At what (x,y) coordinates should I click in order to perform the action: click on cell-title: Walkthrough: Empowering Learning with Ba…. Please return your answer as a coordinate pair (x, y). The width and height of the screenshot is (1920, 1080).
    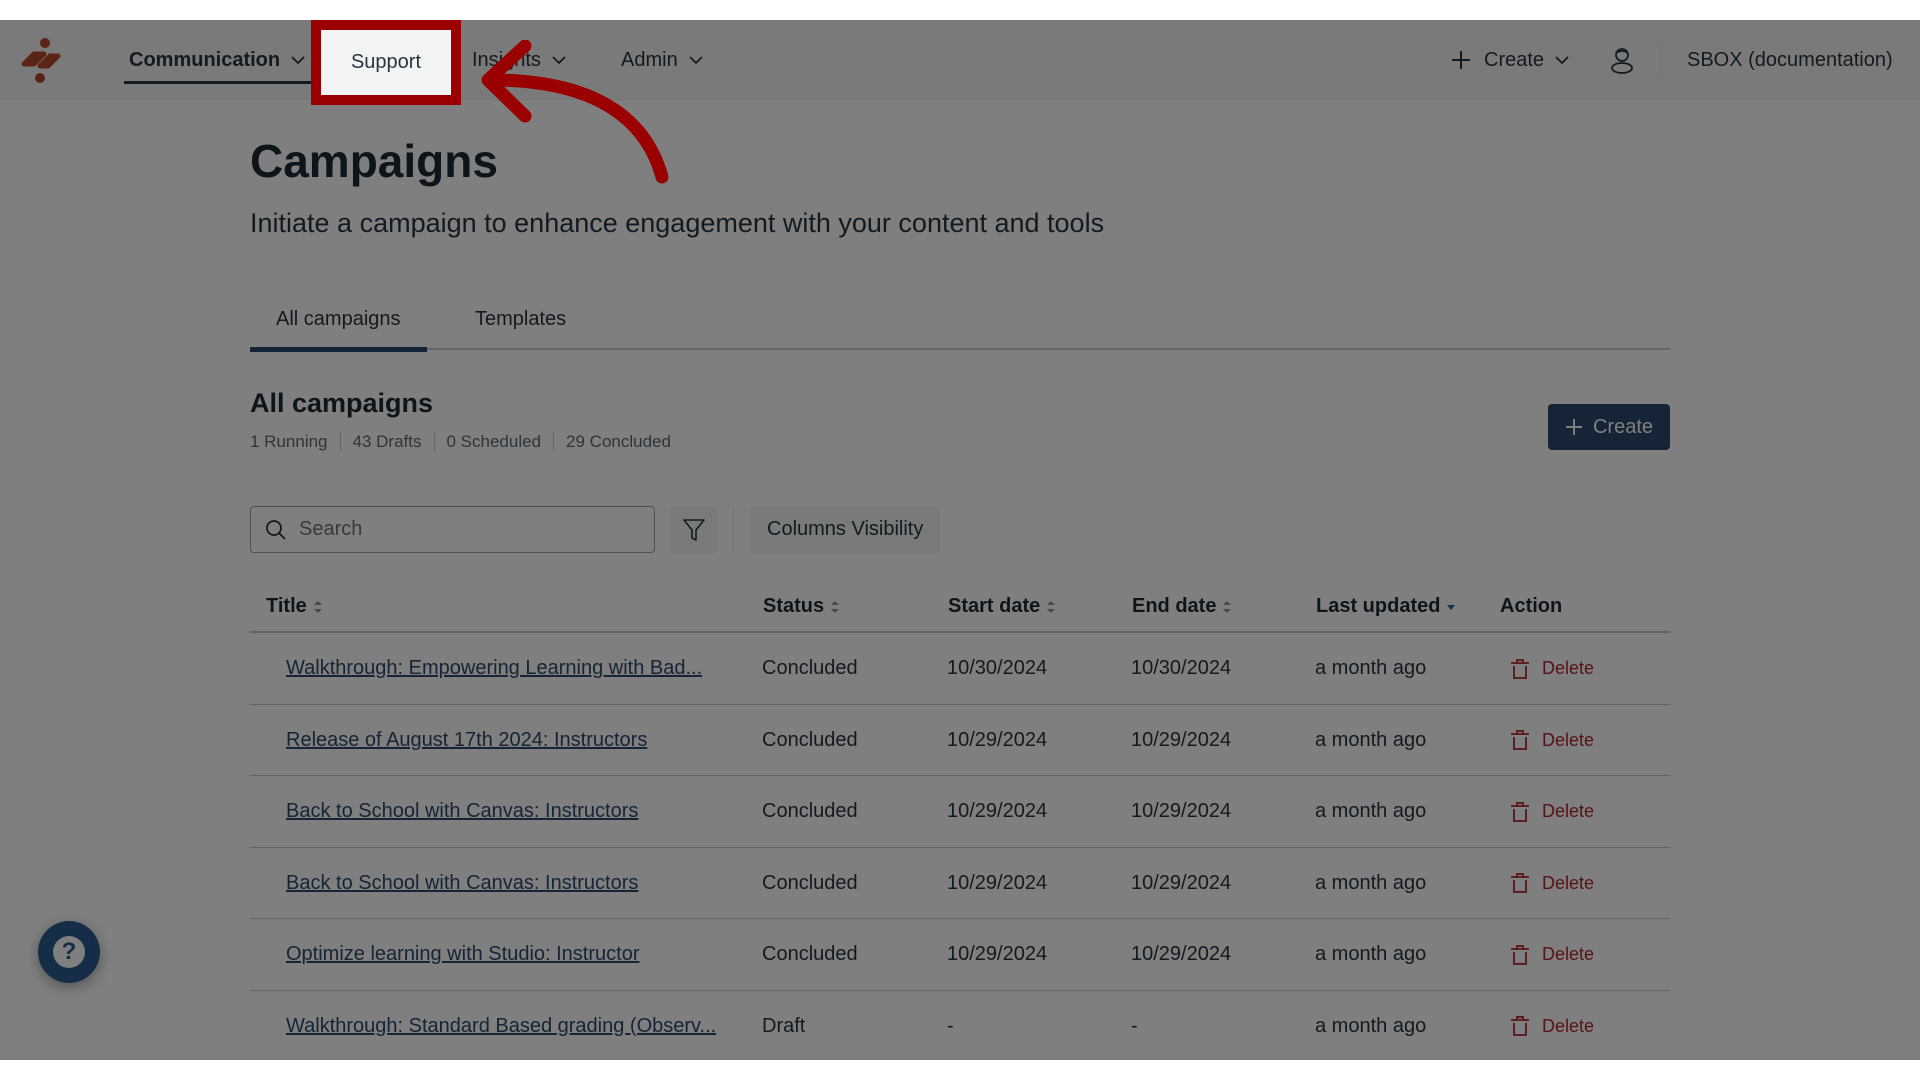
    Looking at the image, I should click on (494, 668).